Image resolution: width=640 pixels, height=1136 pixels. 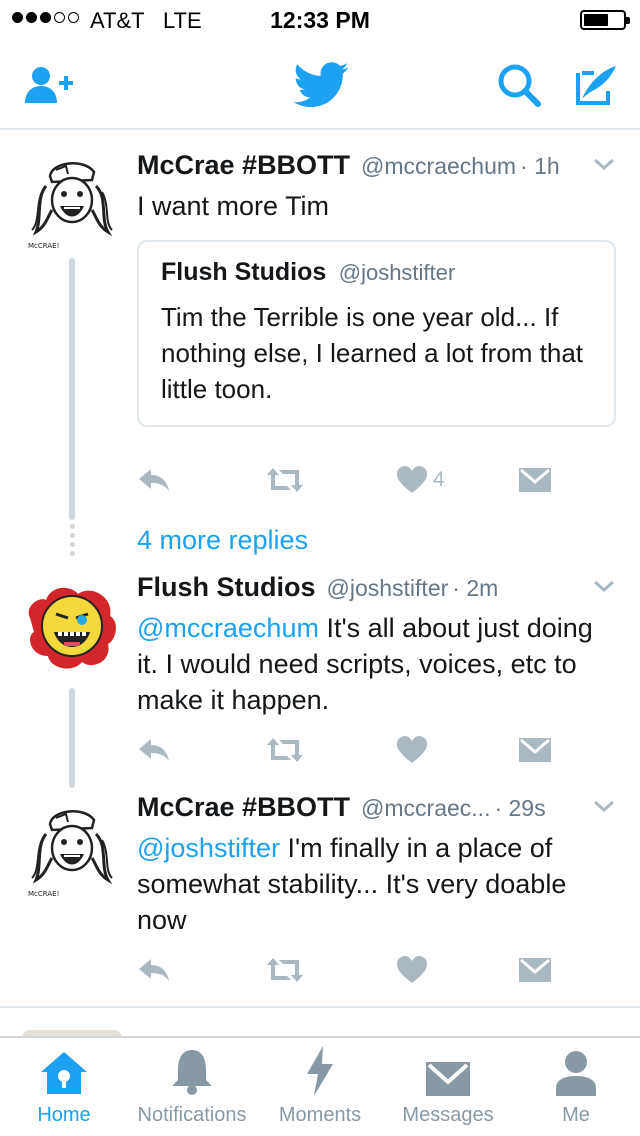 What do you see at coordinates (397, 272) in the screenshot?
I see `quoted-author-handle: @joshstifter` at bounding box center [397, 272].